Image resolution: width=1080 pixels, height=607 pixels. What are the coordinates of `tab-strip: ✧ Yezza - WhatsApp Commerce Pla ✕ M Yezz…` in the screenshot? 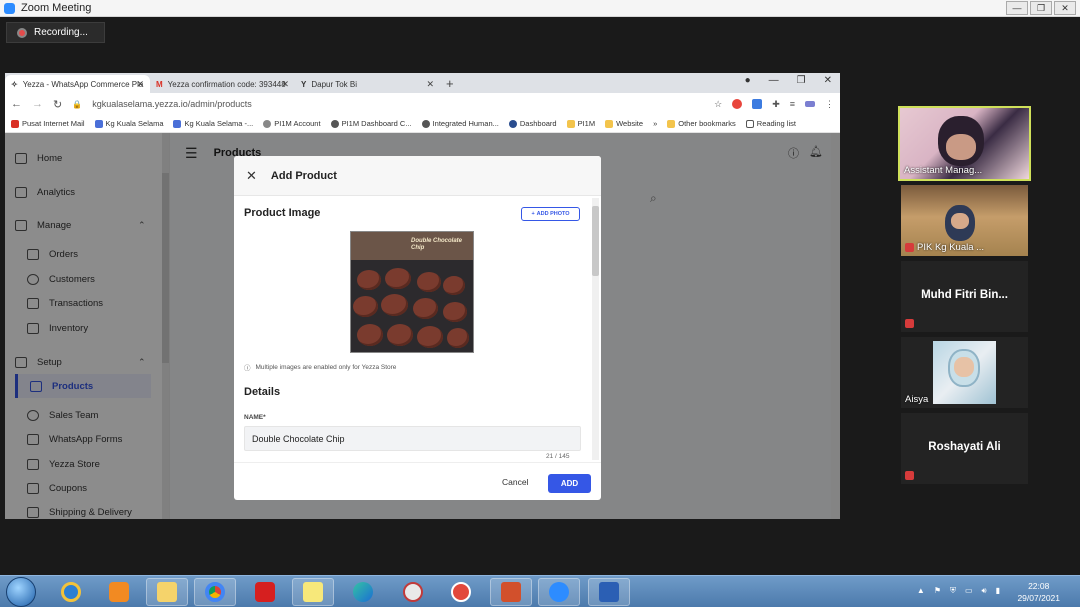 It's located at (422, 83).